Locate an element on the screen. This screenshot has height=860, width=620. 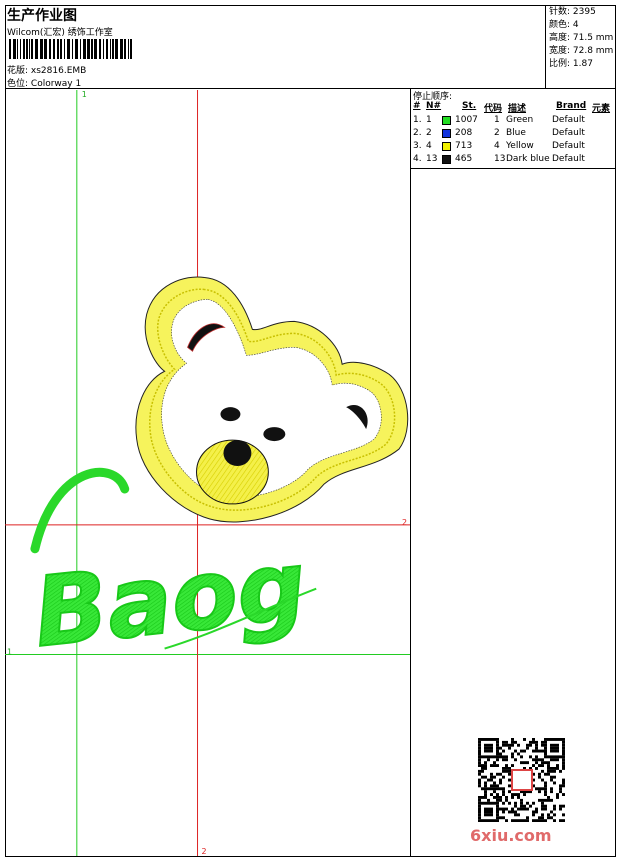
lettering-swash is located at coordinates (80, 510).